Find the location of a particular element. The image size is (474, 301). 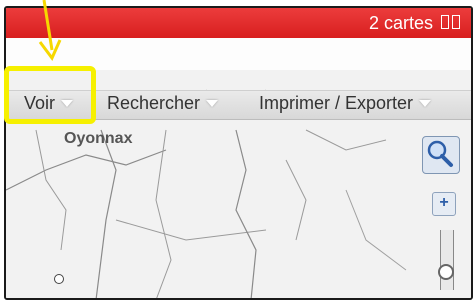

zoom-in-button: + is located at coordinates (444, 204).